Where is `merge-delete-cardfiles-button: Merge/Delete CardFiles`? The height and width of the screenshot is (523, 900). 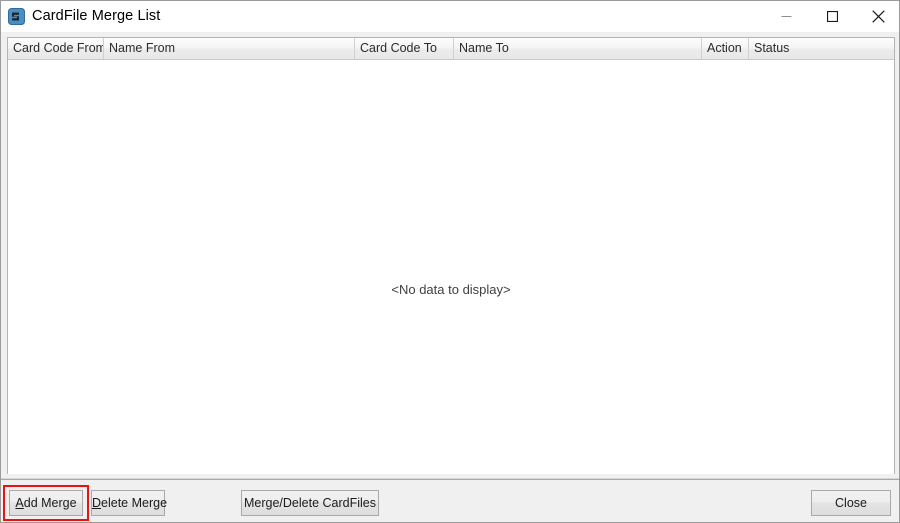
merge-delete-cardfiles-button: Merge/Delete CardFiles is located at coordinates (310, 503).